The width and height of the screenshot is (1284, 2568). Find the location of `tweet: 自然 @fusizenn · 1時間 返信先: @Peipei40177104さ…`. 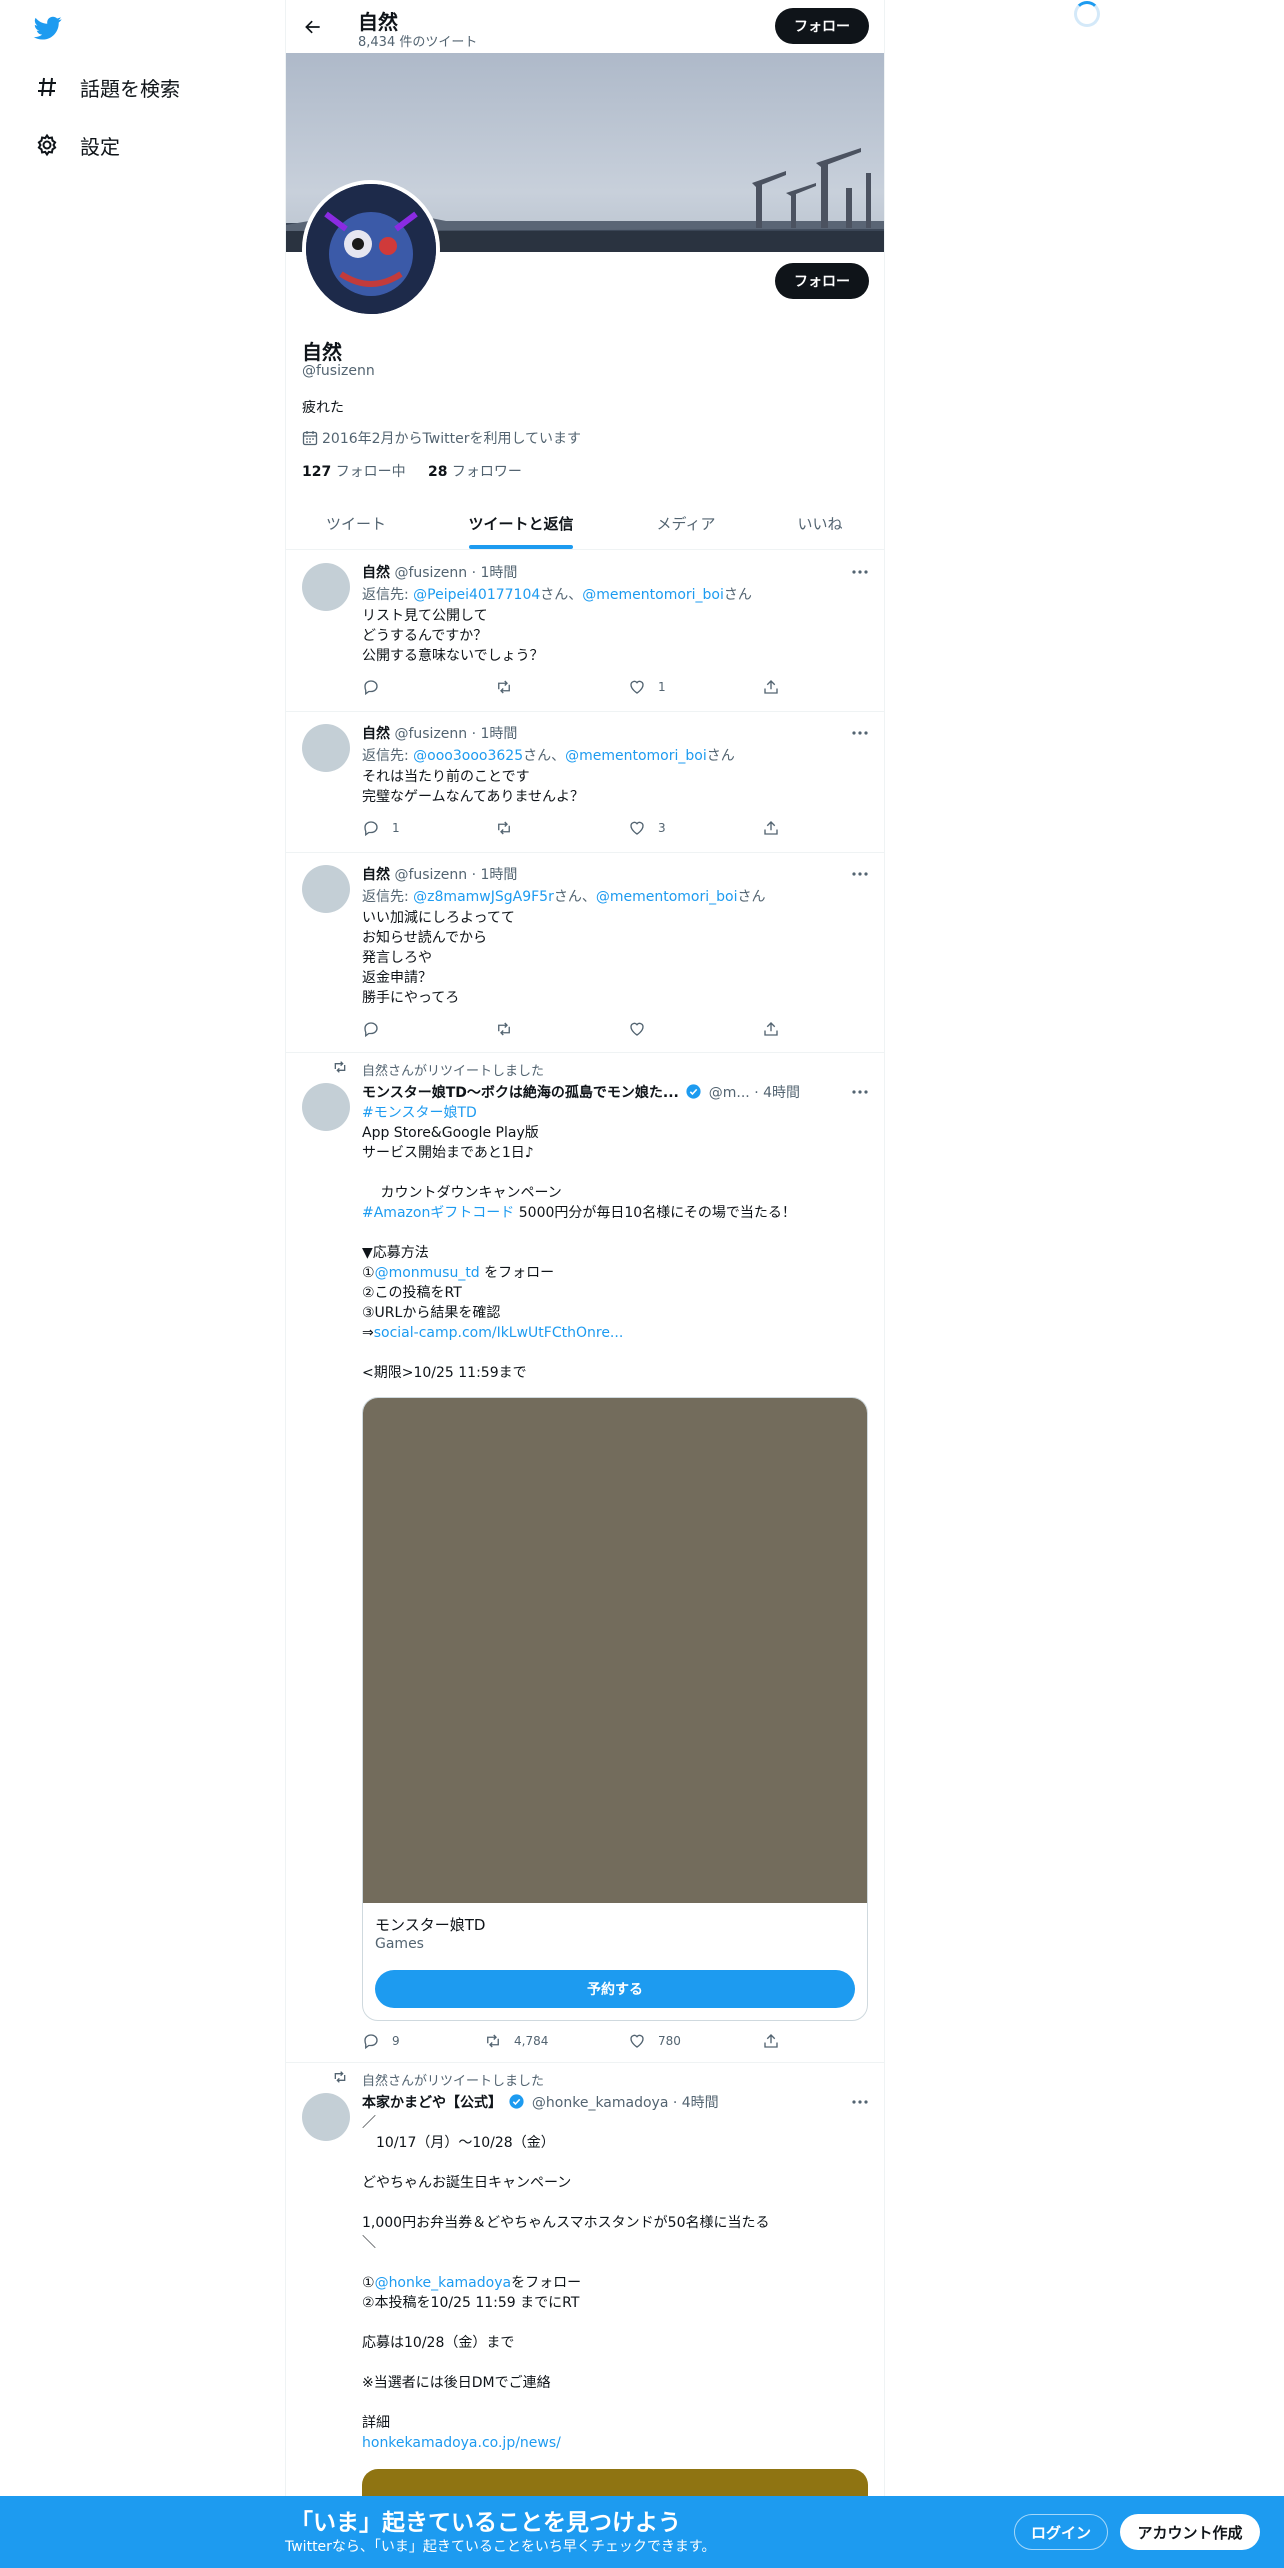

tweet: 自然 @fusizenn · 1時間 返信先: @Peipei40177104さ… is located at coordinates (585, 631).